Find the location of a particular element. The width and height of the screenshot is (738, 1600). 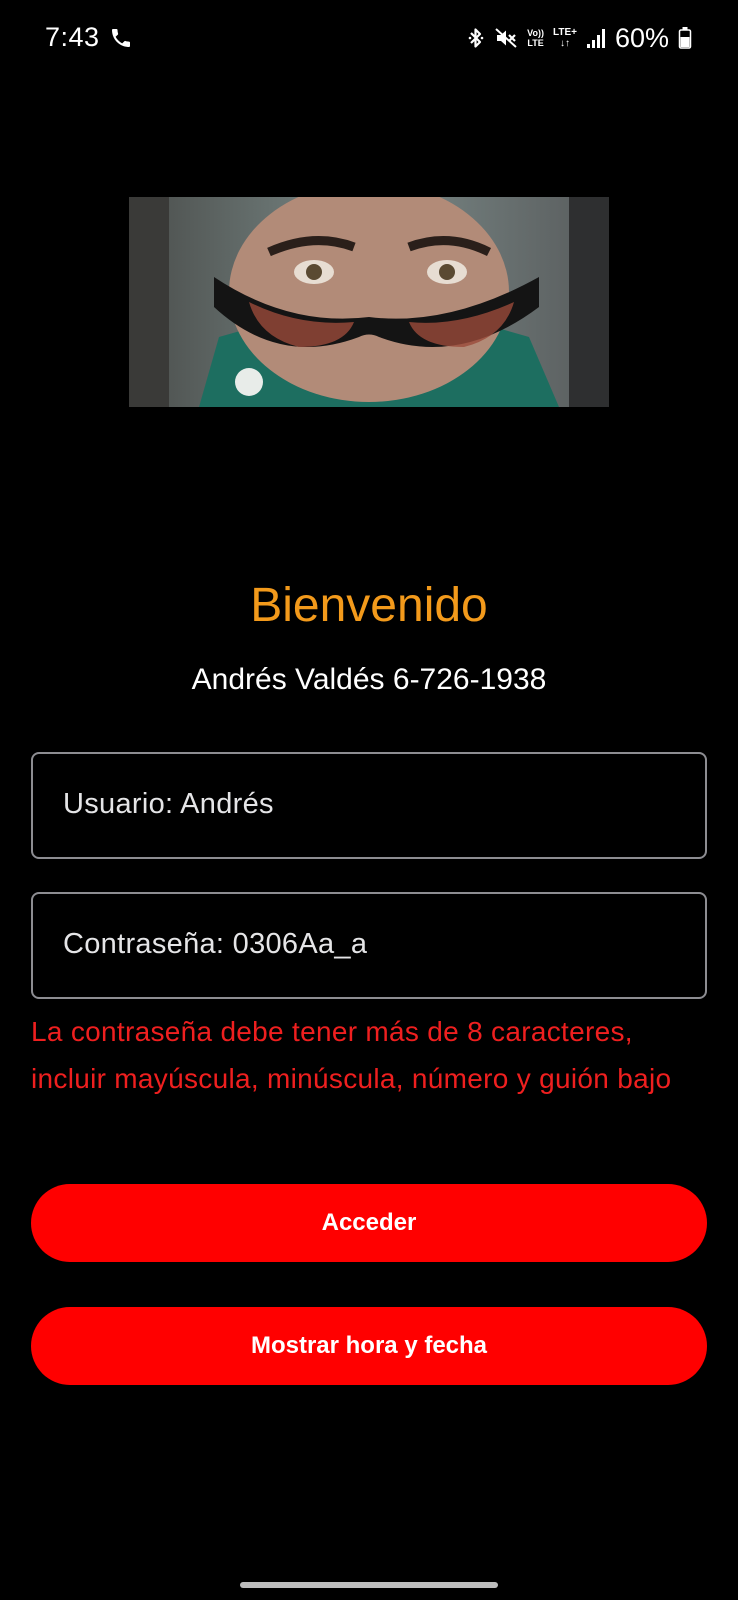

call-icon is located at coordinates (121, 38).